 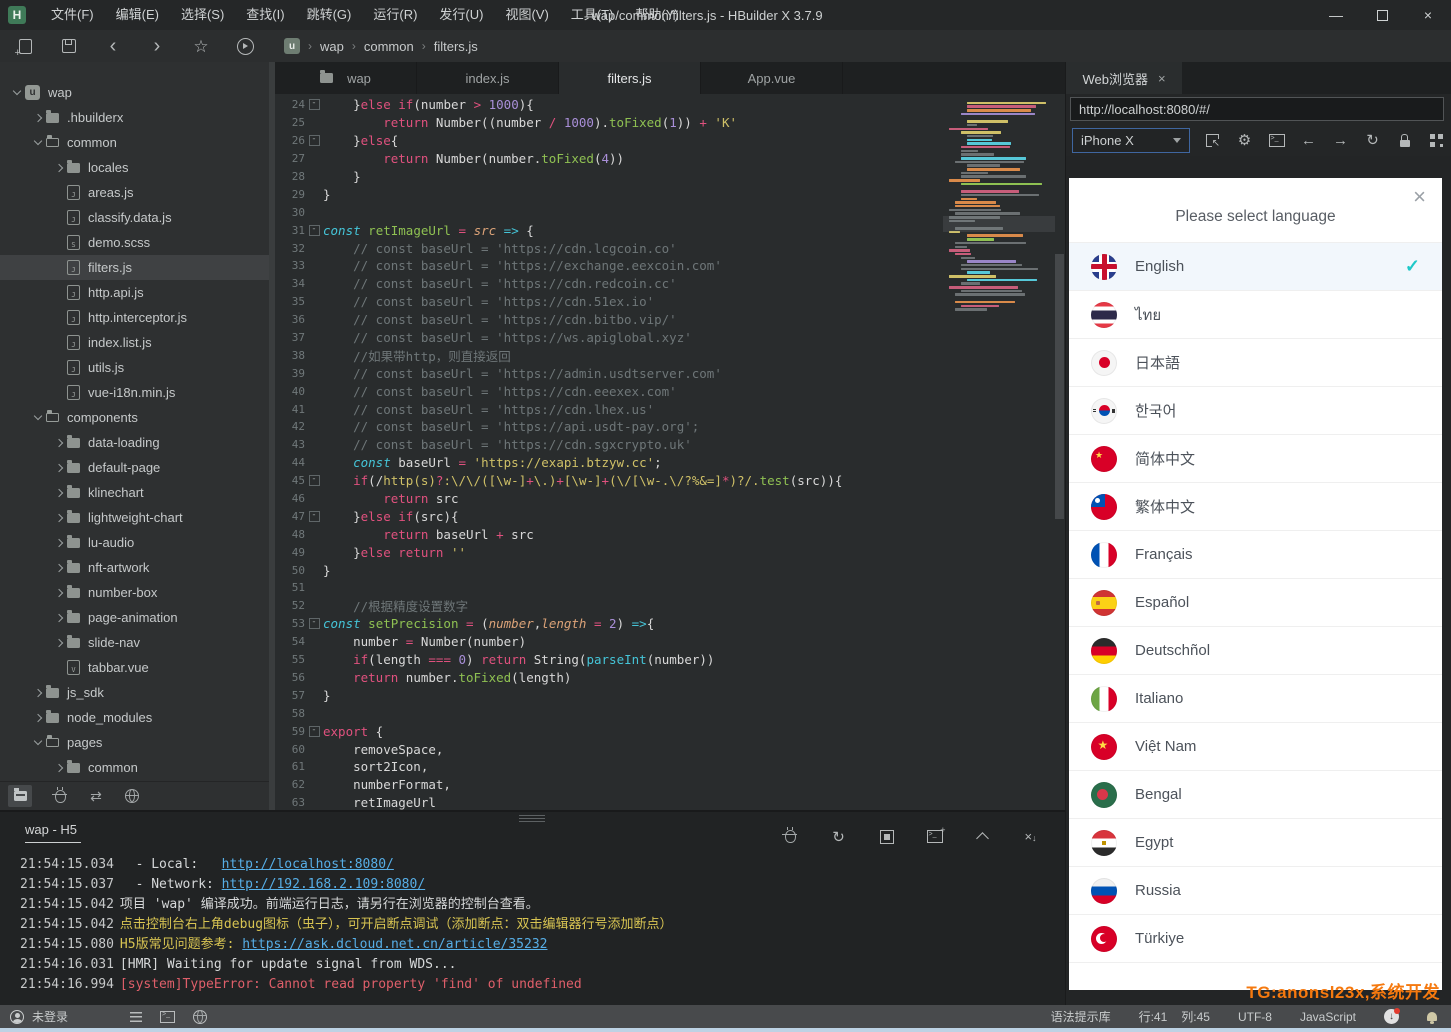 I want to click on code-line: 57}, so click(x=670, y=695).